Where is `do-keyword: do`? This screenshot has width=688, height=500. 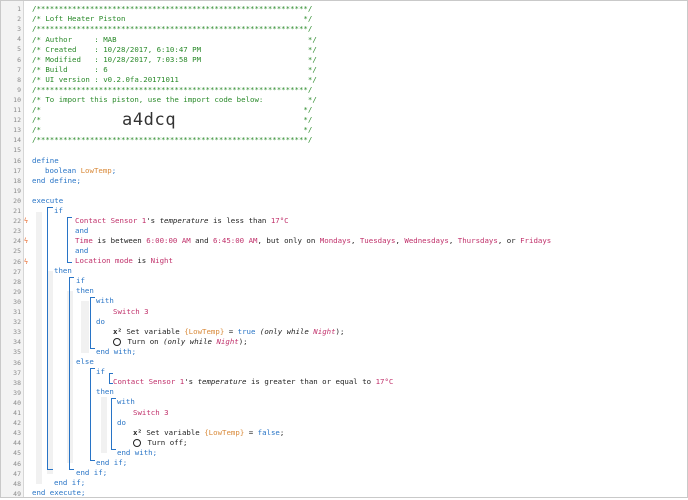 do-keyword: do is located at coordinates (100, 321).